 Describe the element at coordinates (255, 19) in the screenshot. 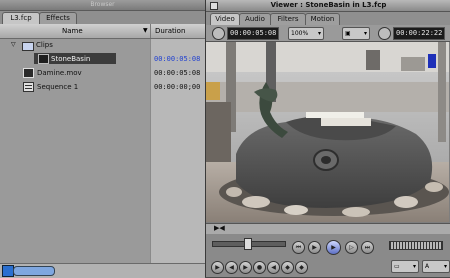

I see `tab-audio: Audio` at that location.